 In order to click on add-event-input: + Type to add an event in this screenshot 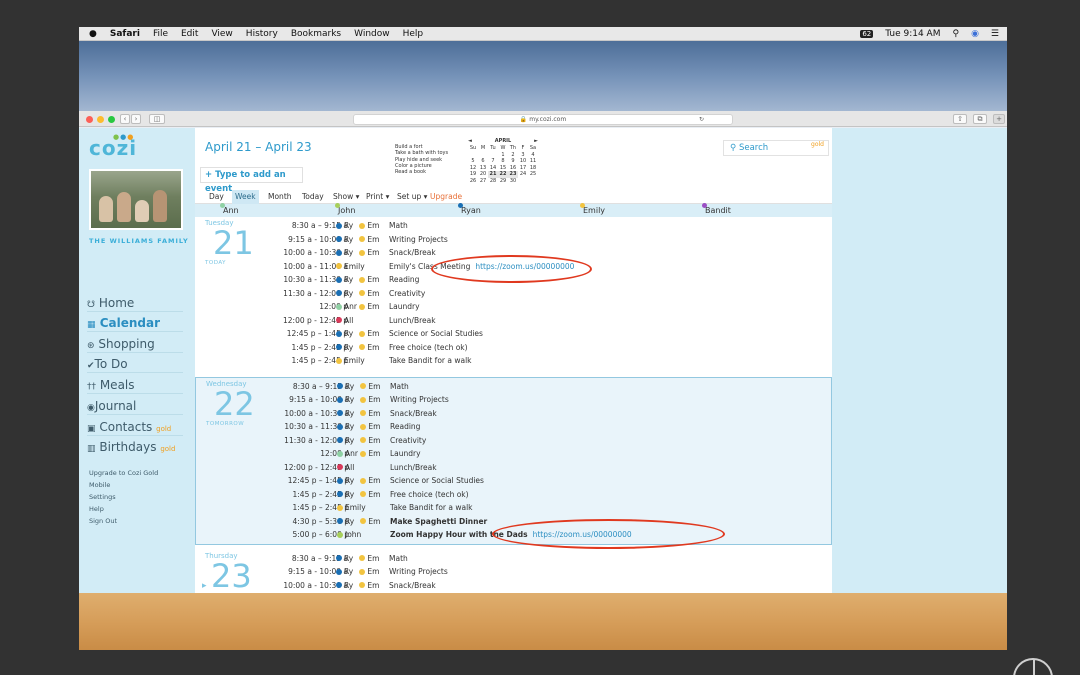, I will do `click(251, 180)`.